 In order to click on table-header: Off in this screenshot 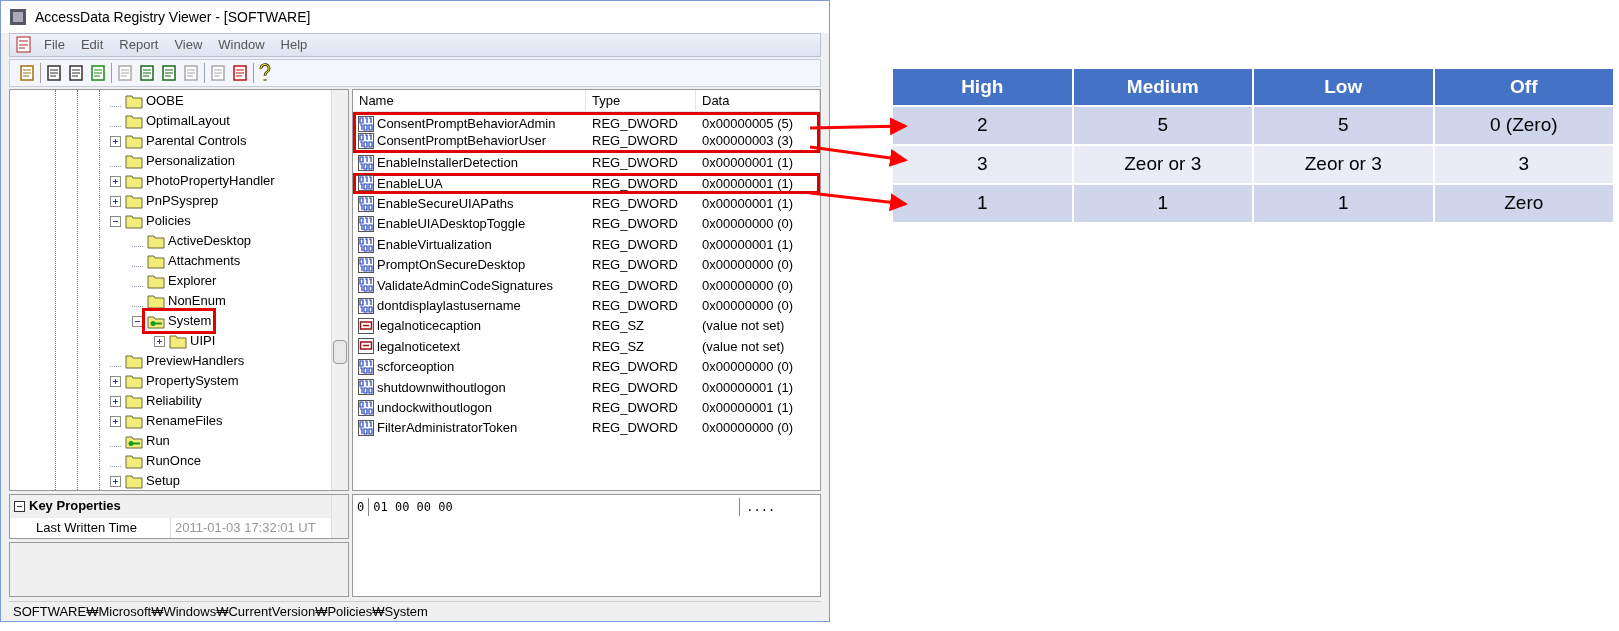, I will do `click(1523, 87)`.